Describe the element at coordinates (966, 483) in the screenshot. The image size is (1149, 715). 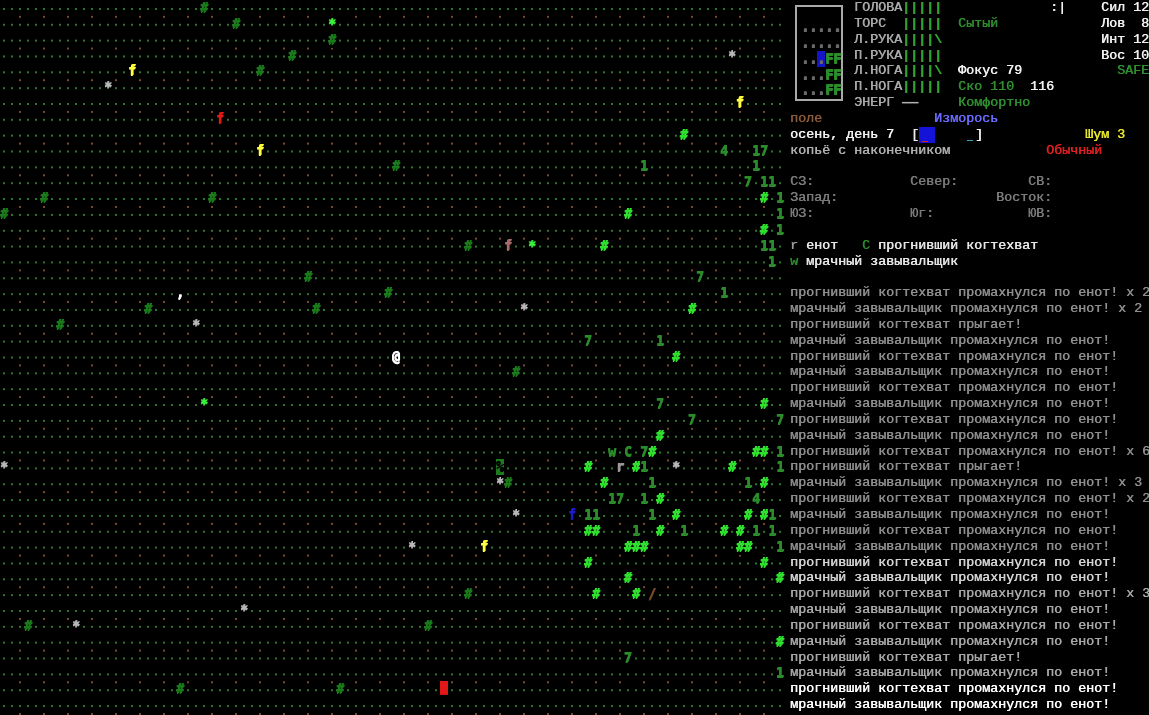
I see `log-message: мрачный завывальщик промахнулся по енот! x 3` at that location.